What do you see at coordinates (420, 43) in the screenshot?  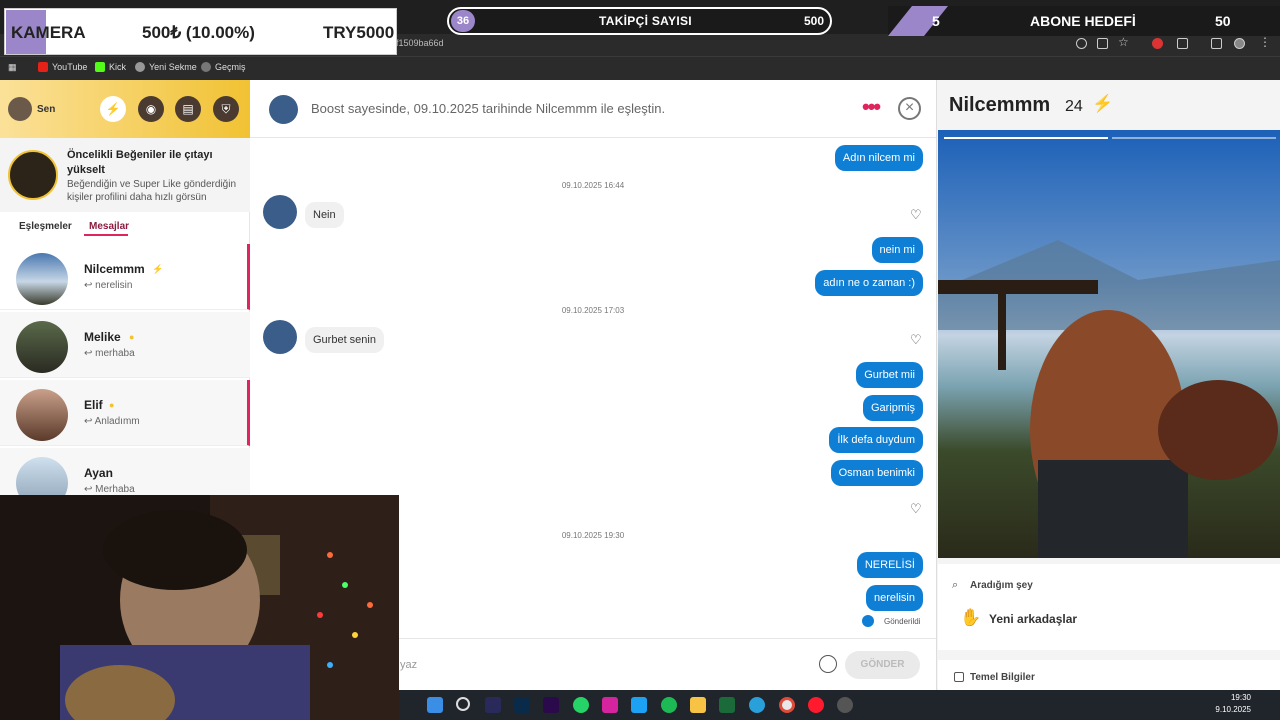 I see `url-text: f1509ba66d` at bounding box center [420, 43].